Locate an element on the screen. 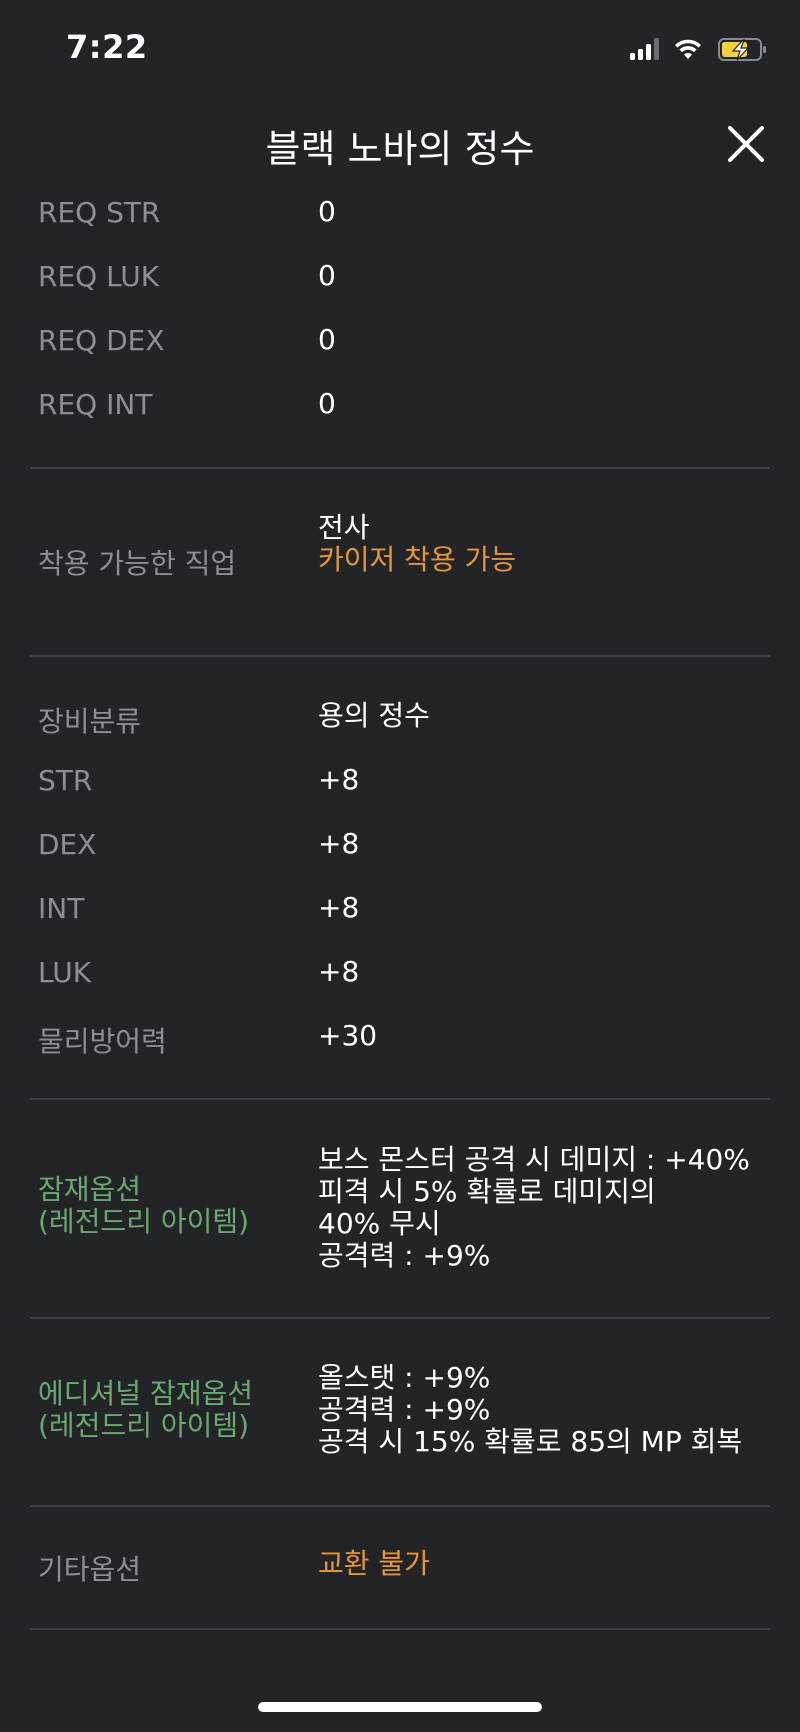  req-dex-label: REQ DEX is located at coordinates (101, 340).